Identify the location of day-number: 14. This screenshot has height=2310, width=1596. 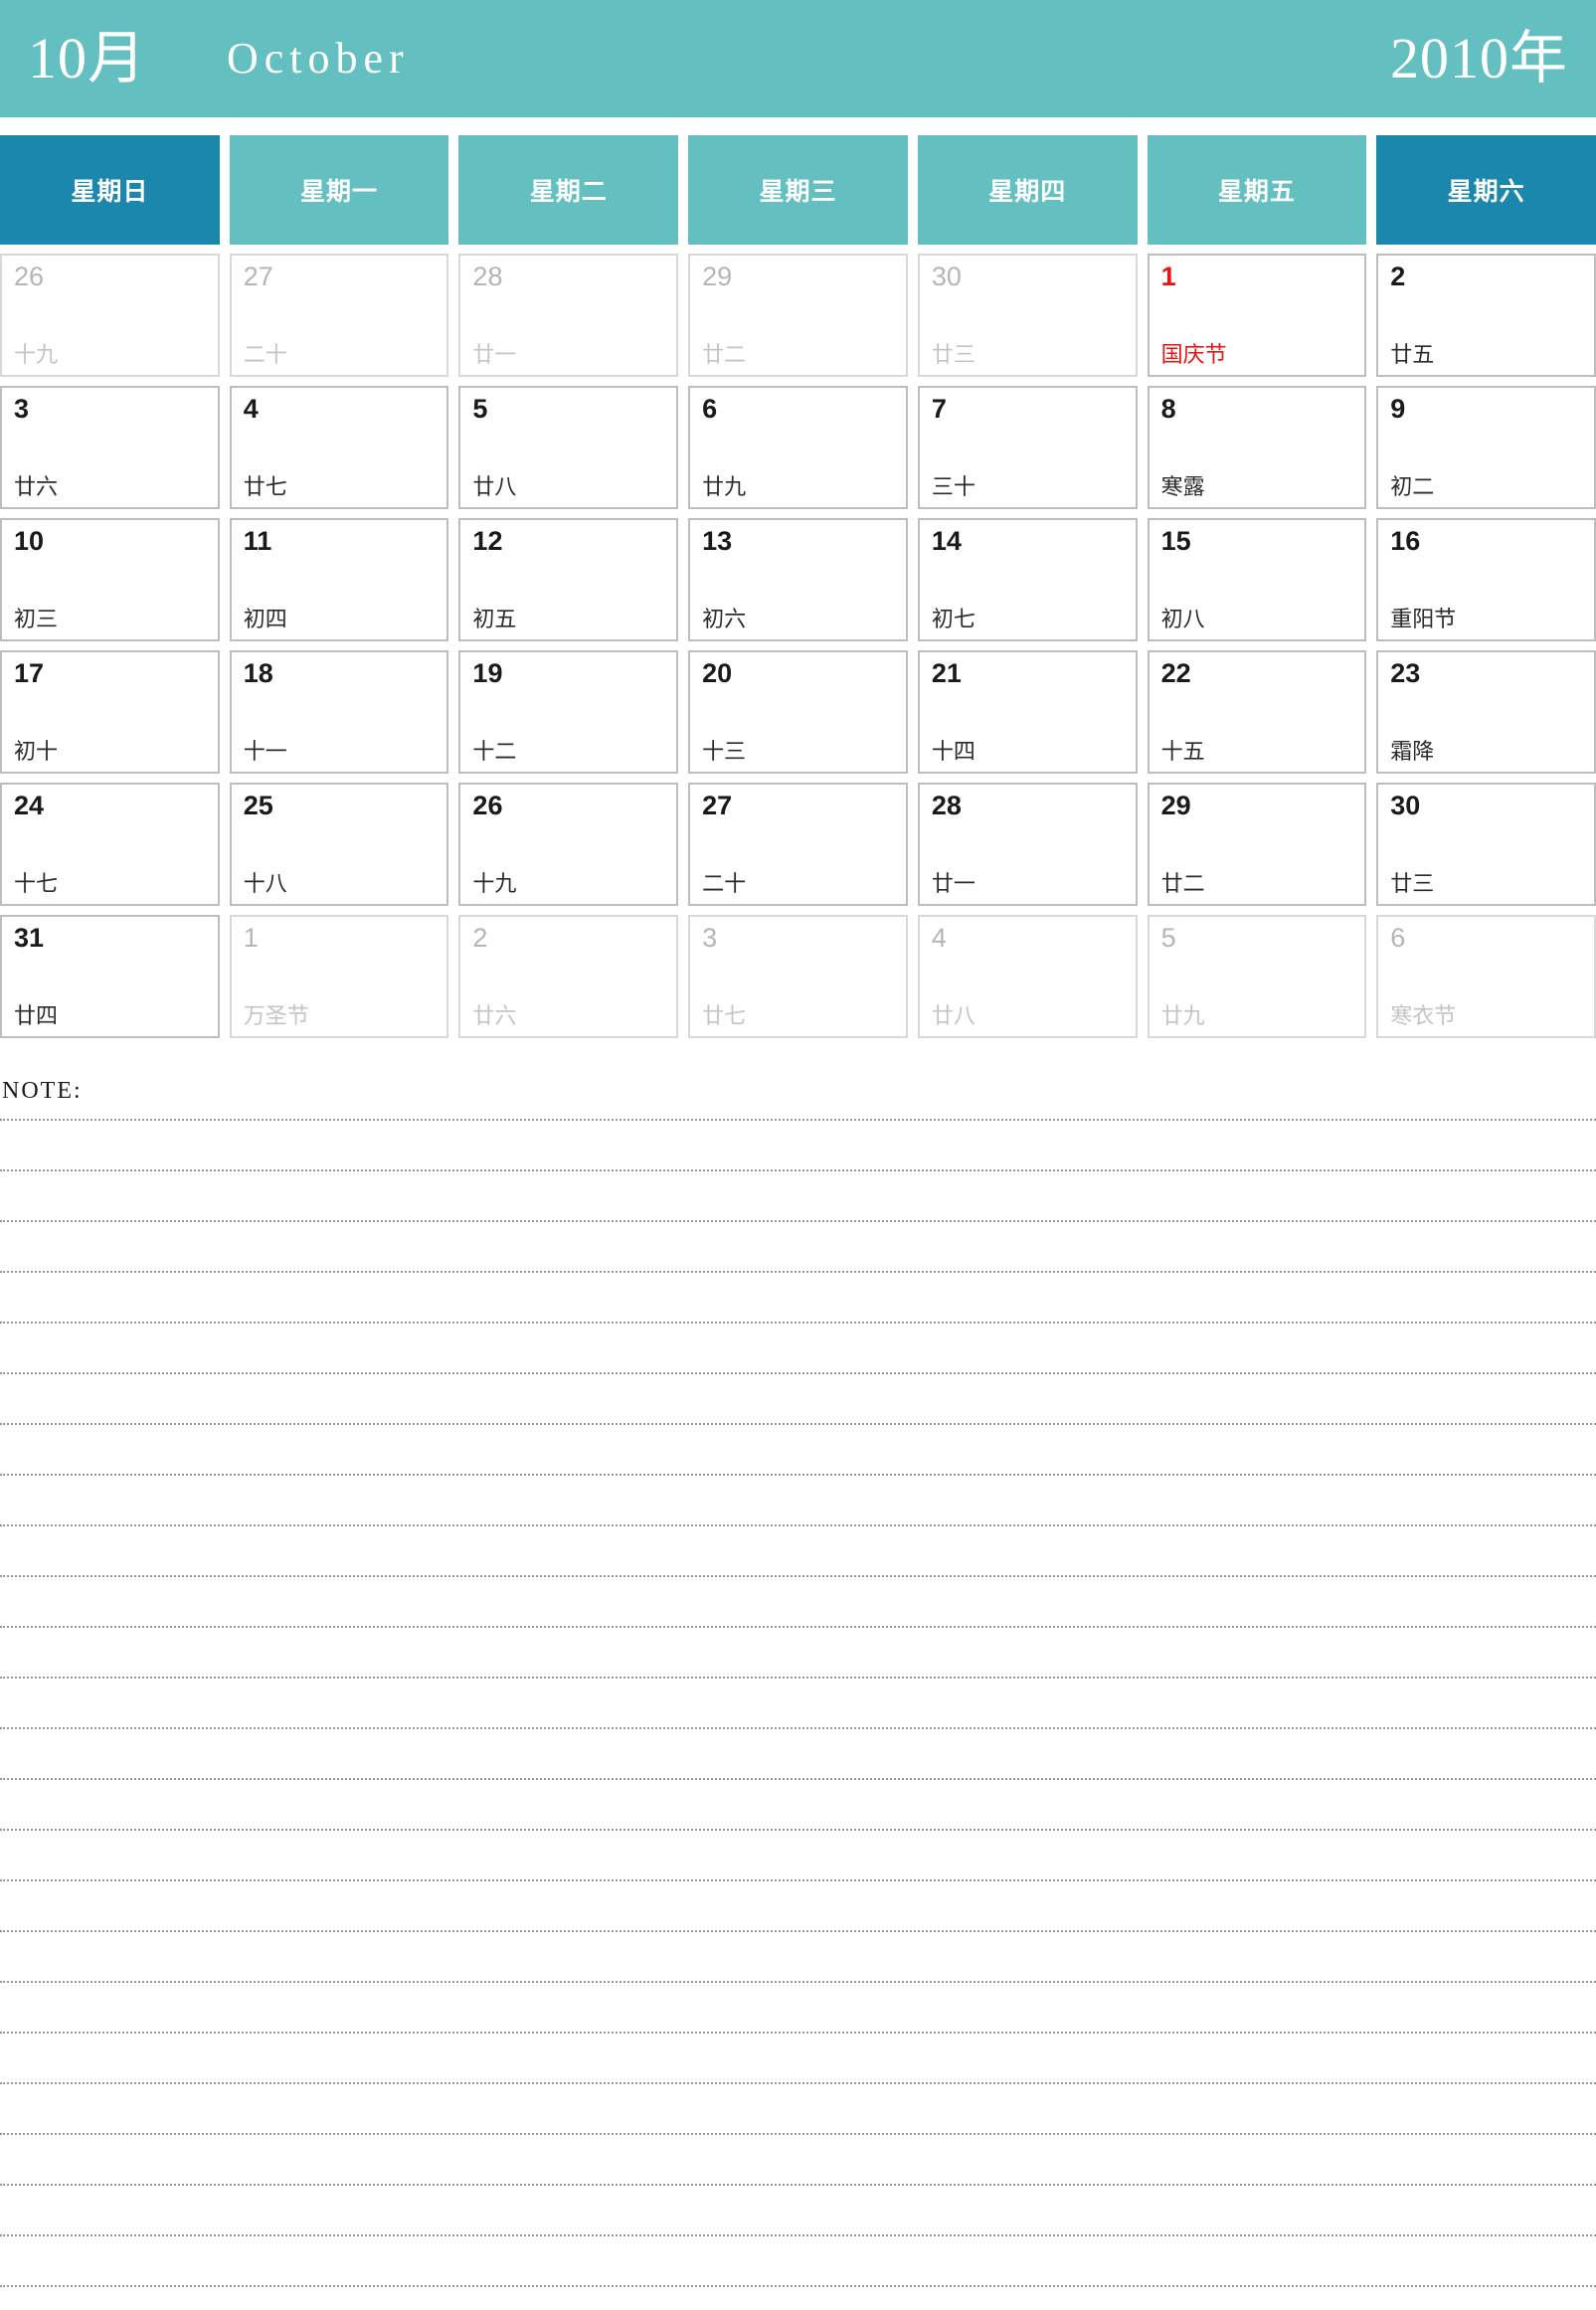
(947, 541).